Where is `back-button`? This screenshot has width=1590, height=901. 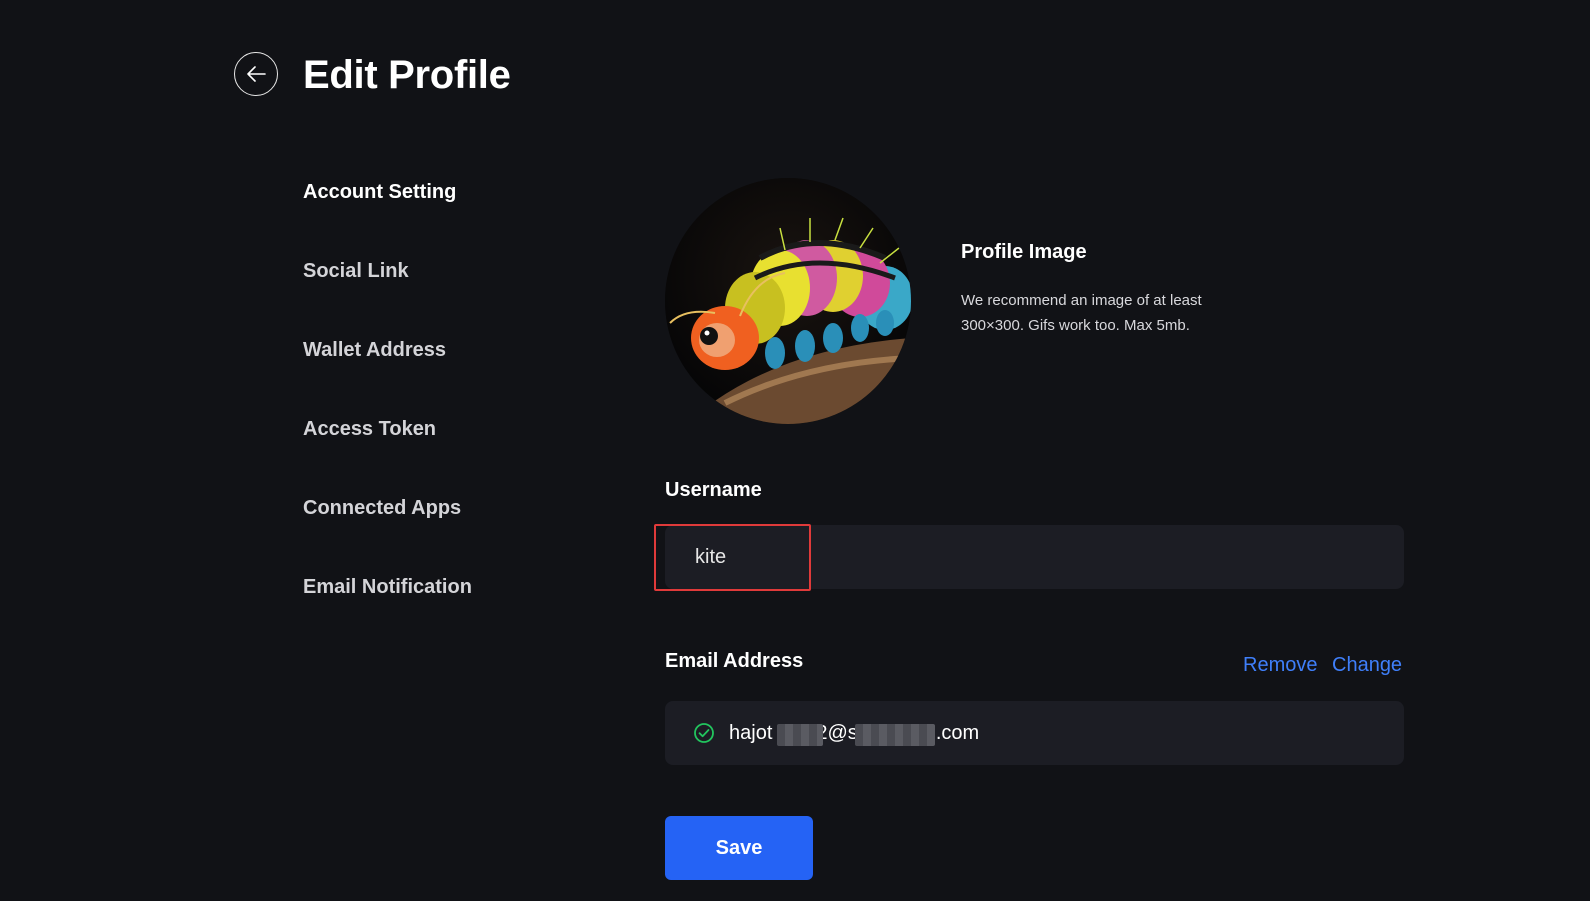 back-button is located at coordinates (256, 74).